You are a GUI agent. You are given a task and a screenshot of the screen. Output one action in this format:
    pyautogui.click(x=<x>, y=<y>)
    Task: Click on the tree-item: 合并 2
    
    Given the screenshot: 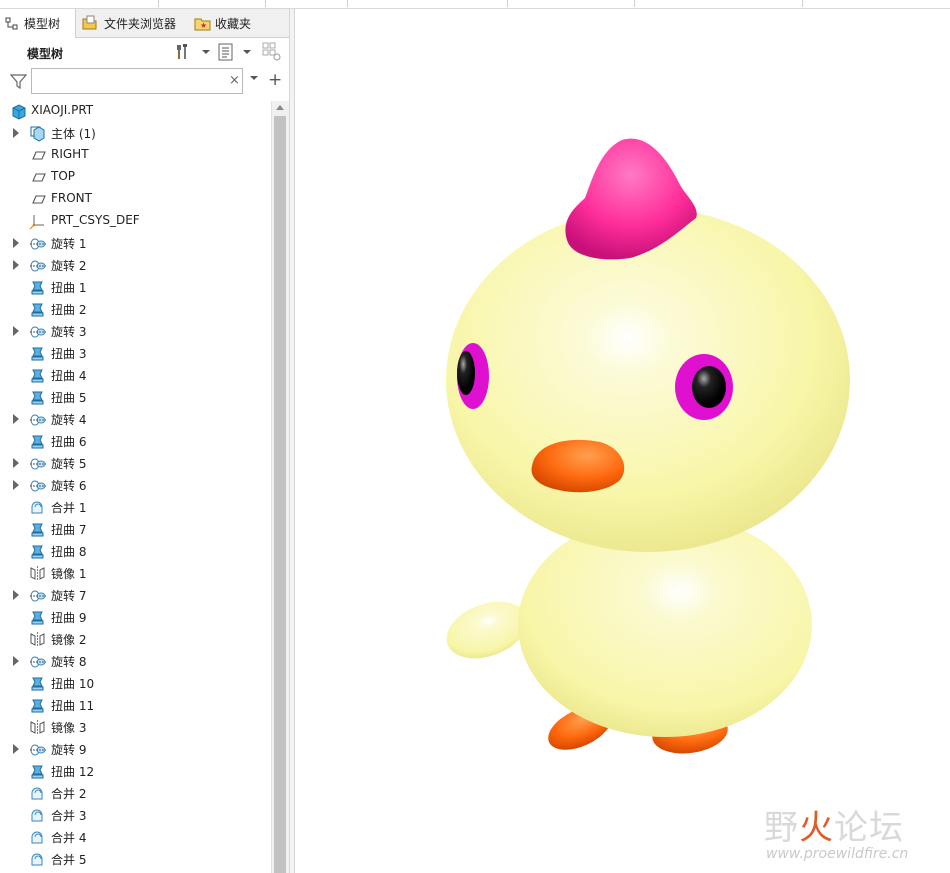 What is the action you would take?
    pyautogui.click(x=135, y=793)
    